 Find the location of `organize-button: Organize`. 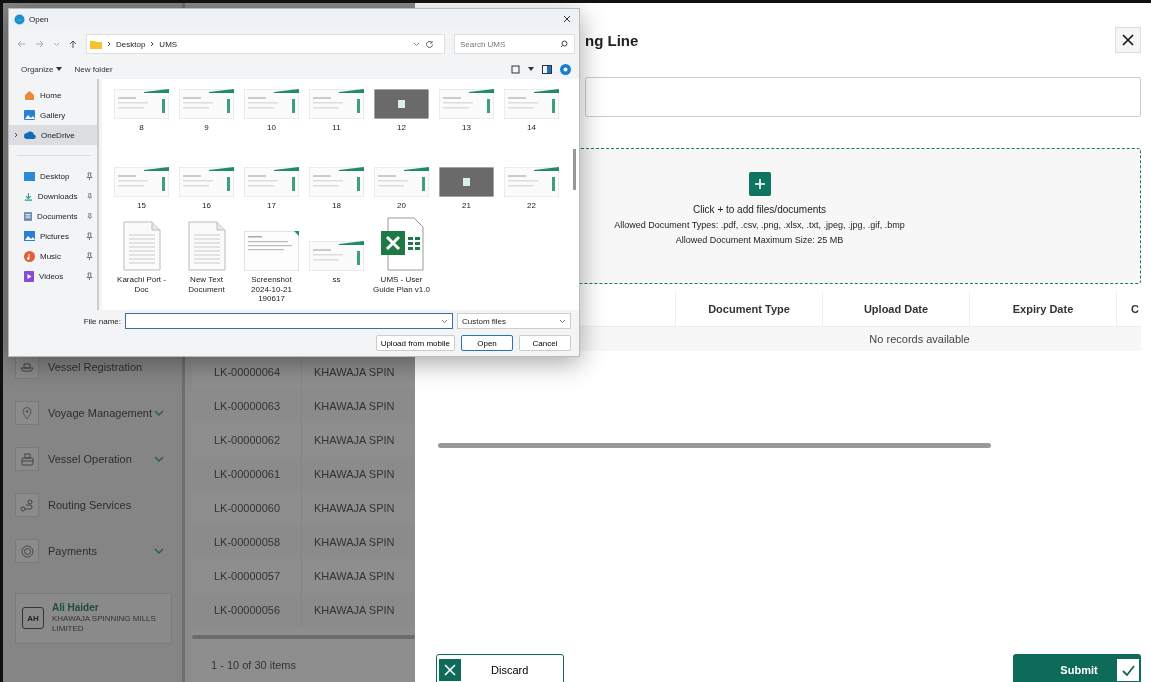

organize-button: Organize is located at coordinates (42, 69).